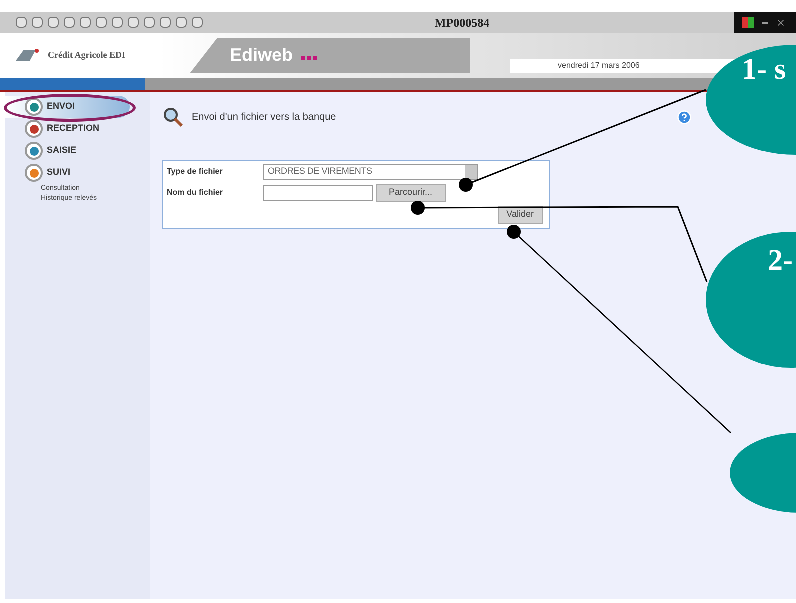 The image size is (796, 603). What do you see at coordinates (764, 70) in the screenshot?
I see `callout-text: 1- s` at bounding box center [764, 70].